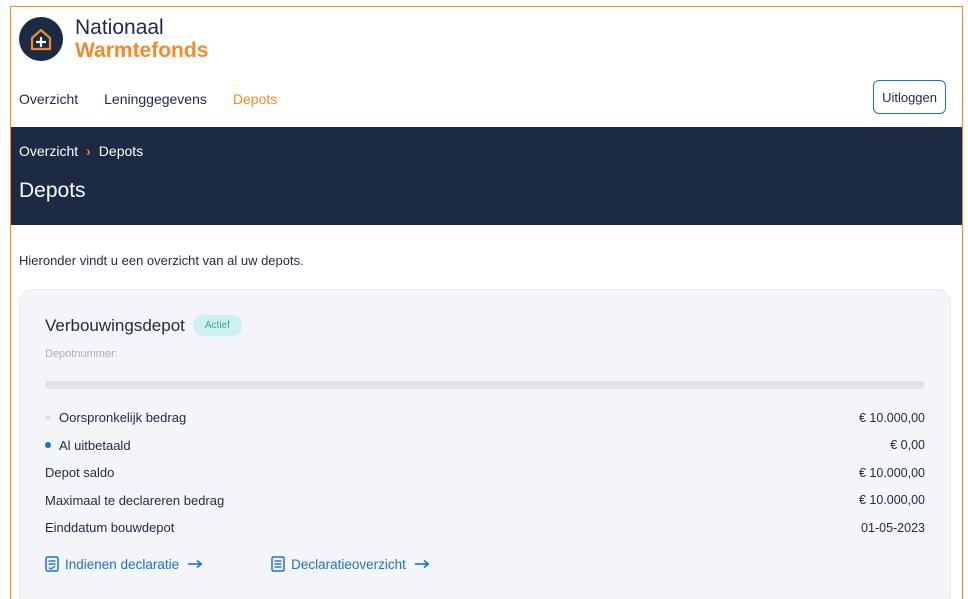 The image size is (968, 599). I want to click on status-badge: Actief, so click(217, 325).